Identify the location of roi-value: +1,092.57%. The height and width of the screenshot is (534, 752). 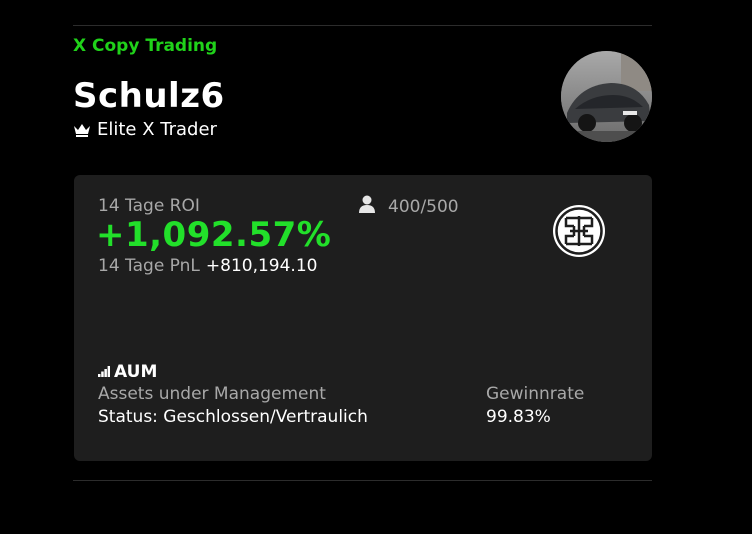
(214, 235).